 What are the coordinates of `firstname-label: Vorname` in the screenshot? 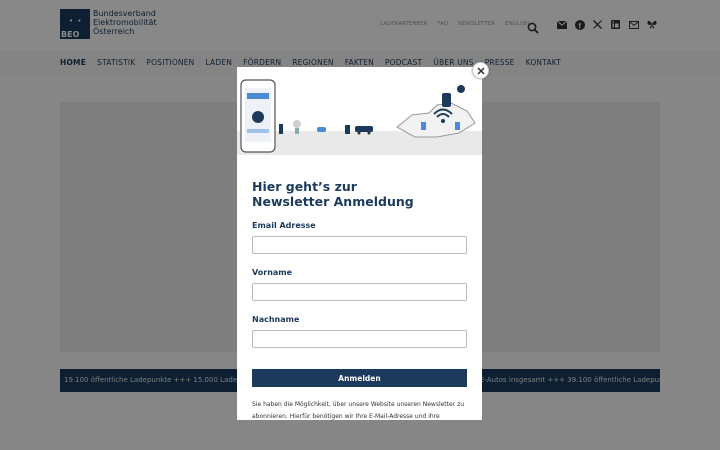 It's located at (272, 272).